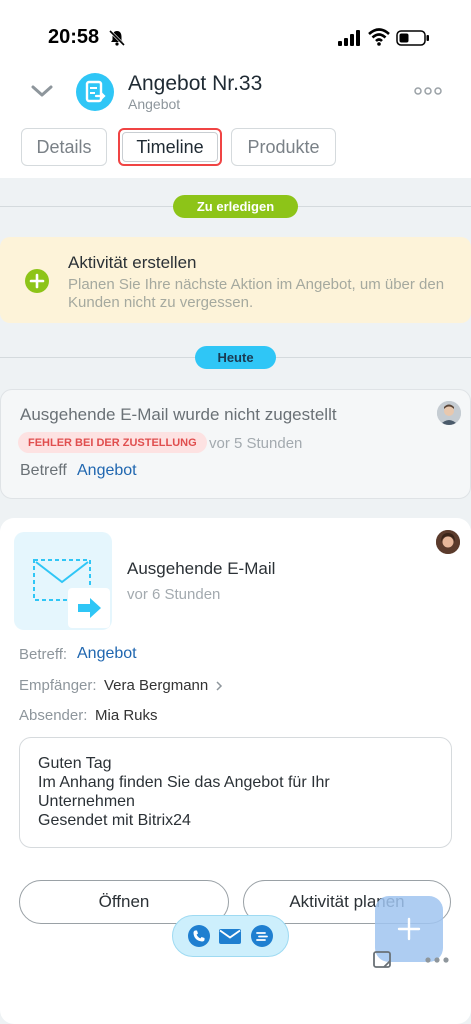 This screenshot has height=1024, width=471. What do you see at coordinates (132, 262) in the screenshot?
I see `create-activity-title: Aktivität erstellen` at bounding box center [132, 262].